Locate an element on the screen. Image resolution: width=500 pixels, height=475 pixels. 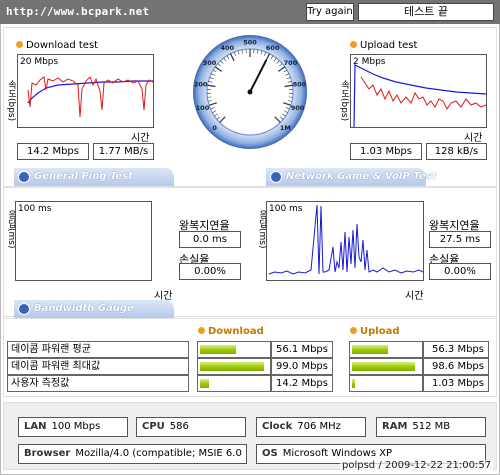
upload-graph is located at coordinates (419, 95).